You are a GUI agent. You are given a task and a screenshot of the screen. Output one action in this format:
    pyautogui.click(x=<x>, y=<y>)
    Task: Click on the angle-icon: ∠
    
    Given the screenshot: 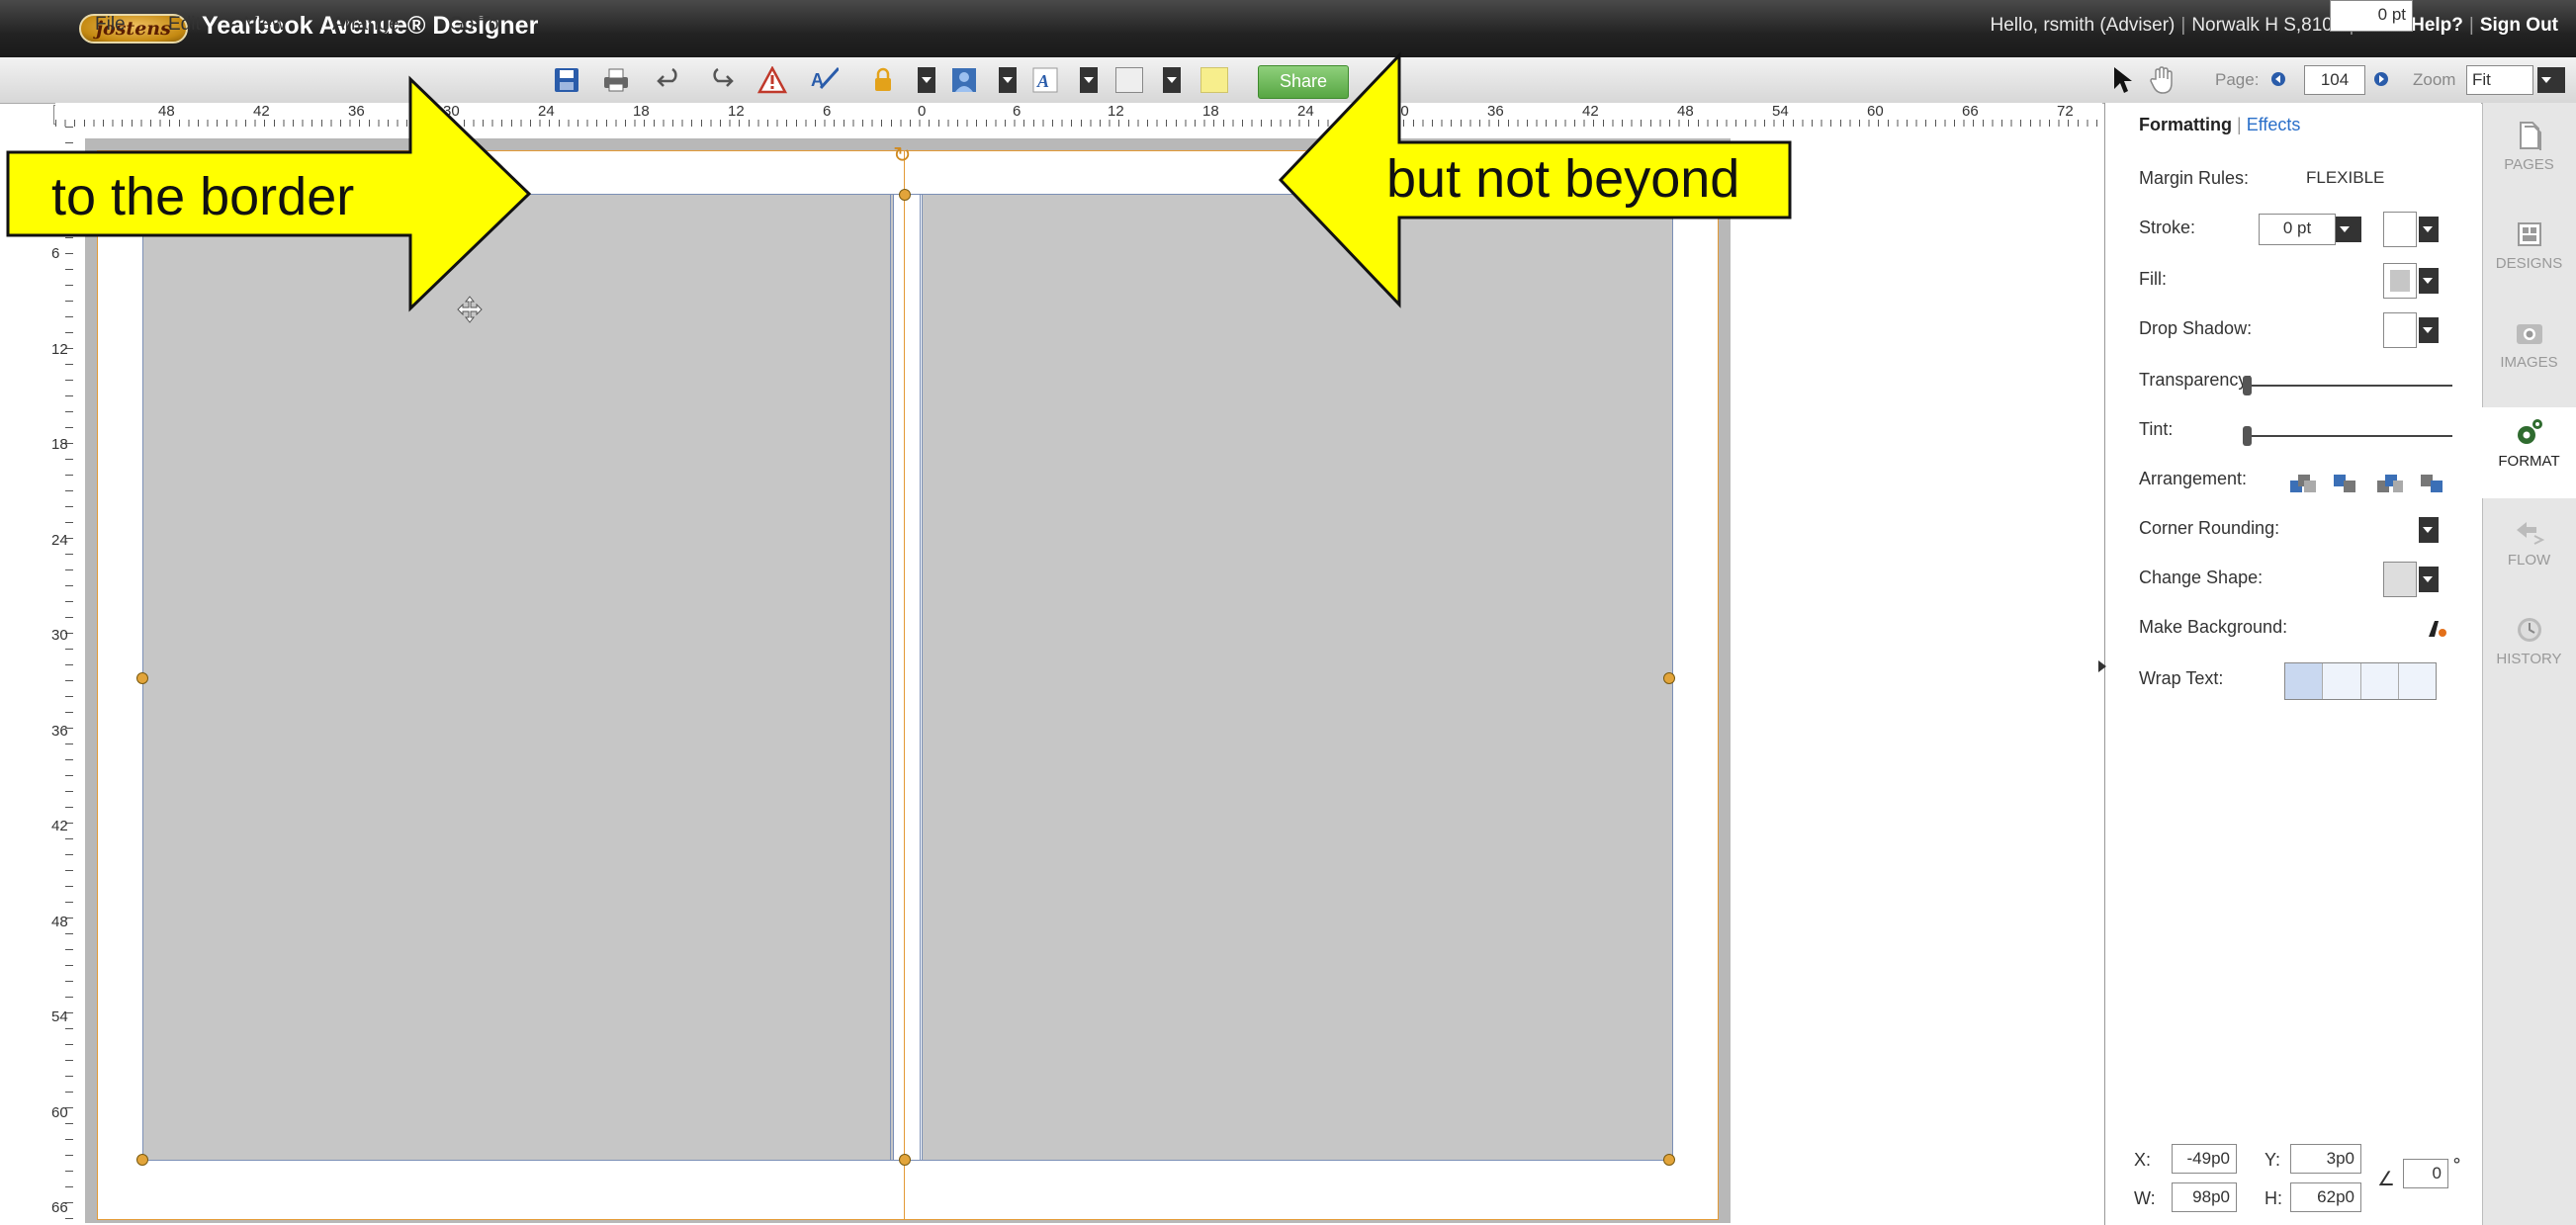 What is the action you would take?
    pyautogui.click(x=2386, y=1178)
    